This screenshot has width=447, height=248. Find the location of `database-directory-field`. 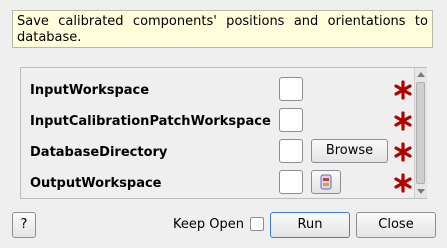

database-directory-field is located at coordinates (291, 151).